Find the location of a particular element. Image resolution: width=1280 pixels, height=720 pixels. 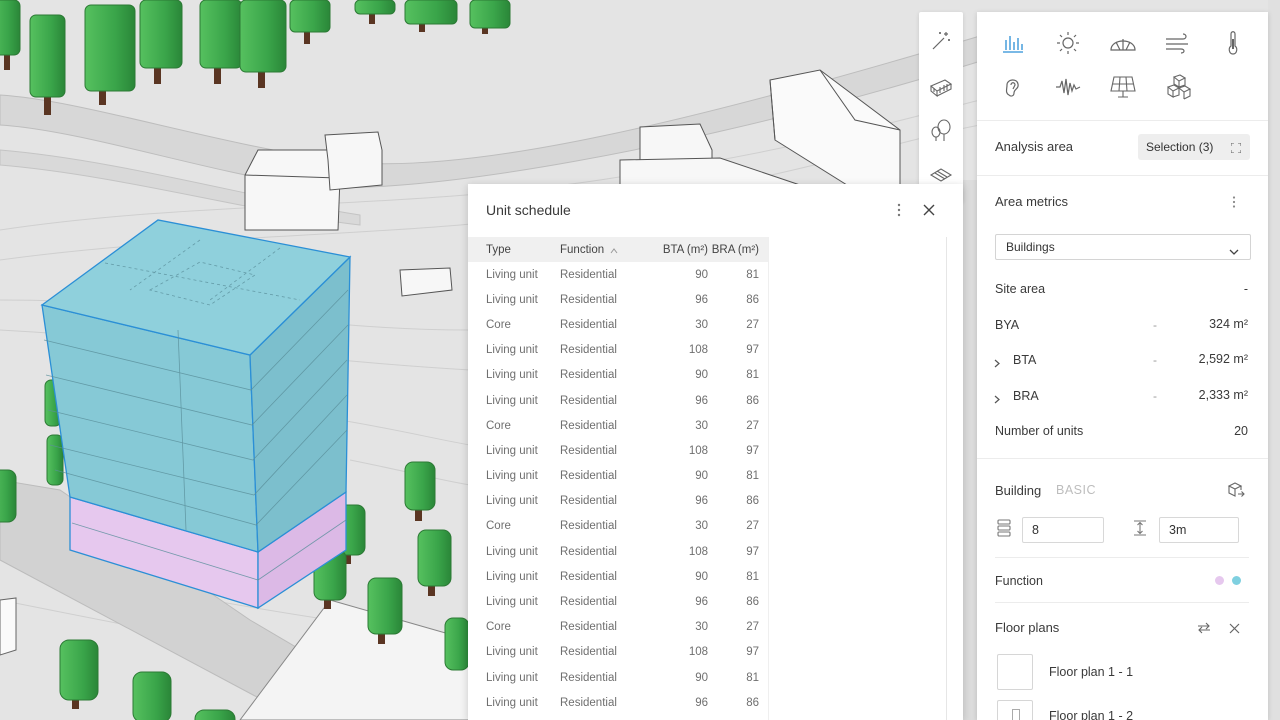

selection-button: Selection (3) is located at coordinates (1194, 147).